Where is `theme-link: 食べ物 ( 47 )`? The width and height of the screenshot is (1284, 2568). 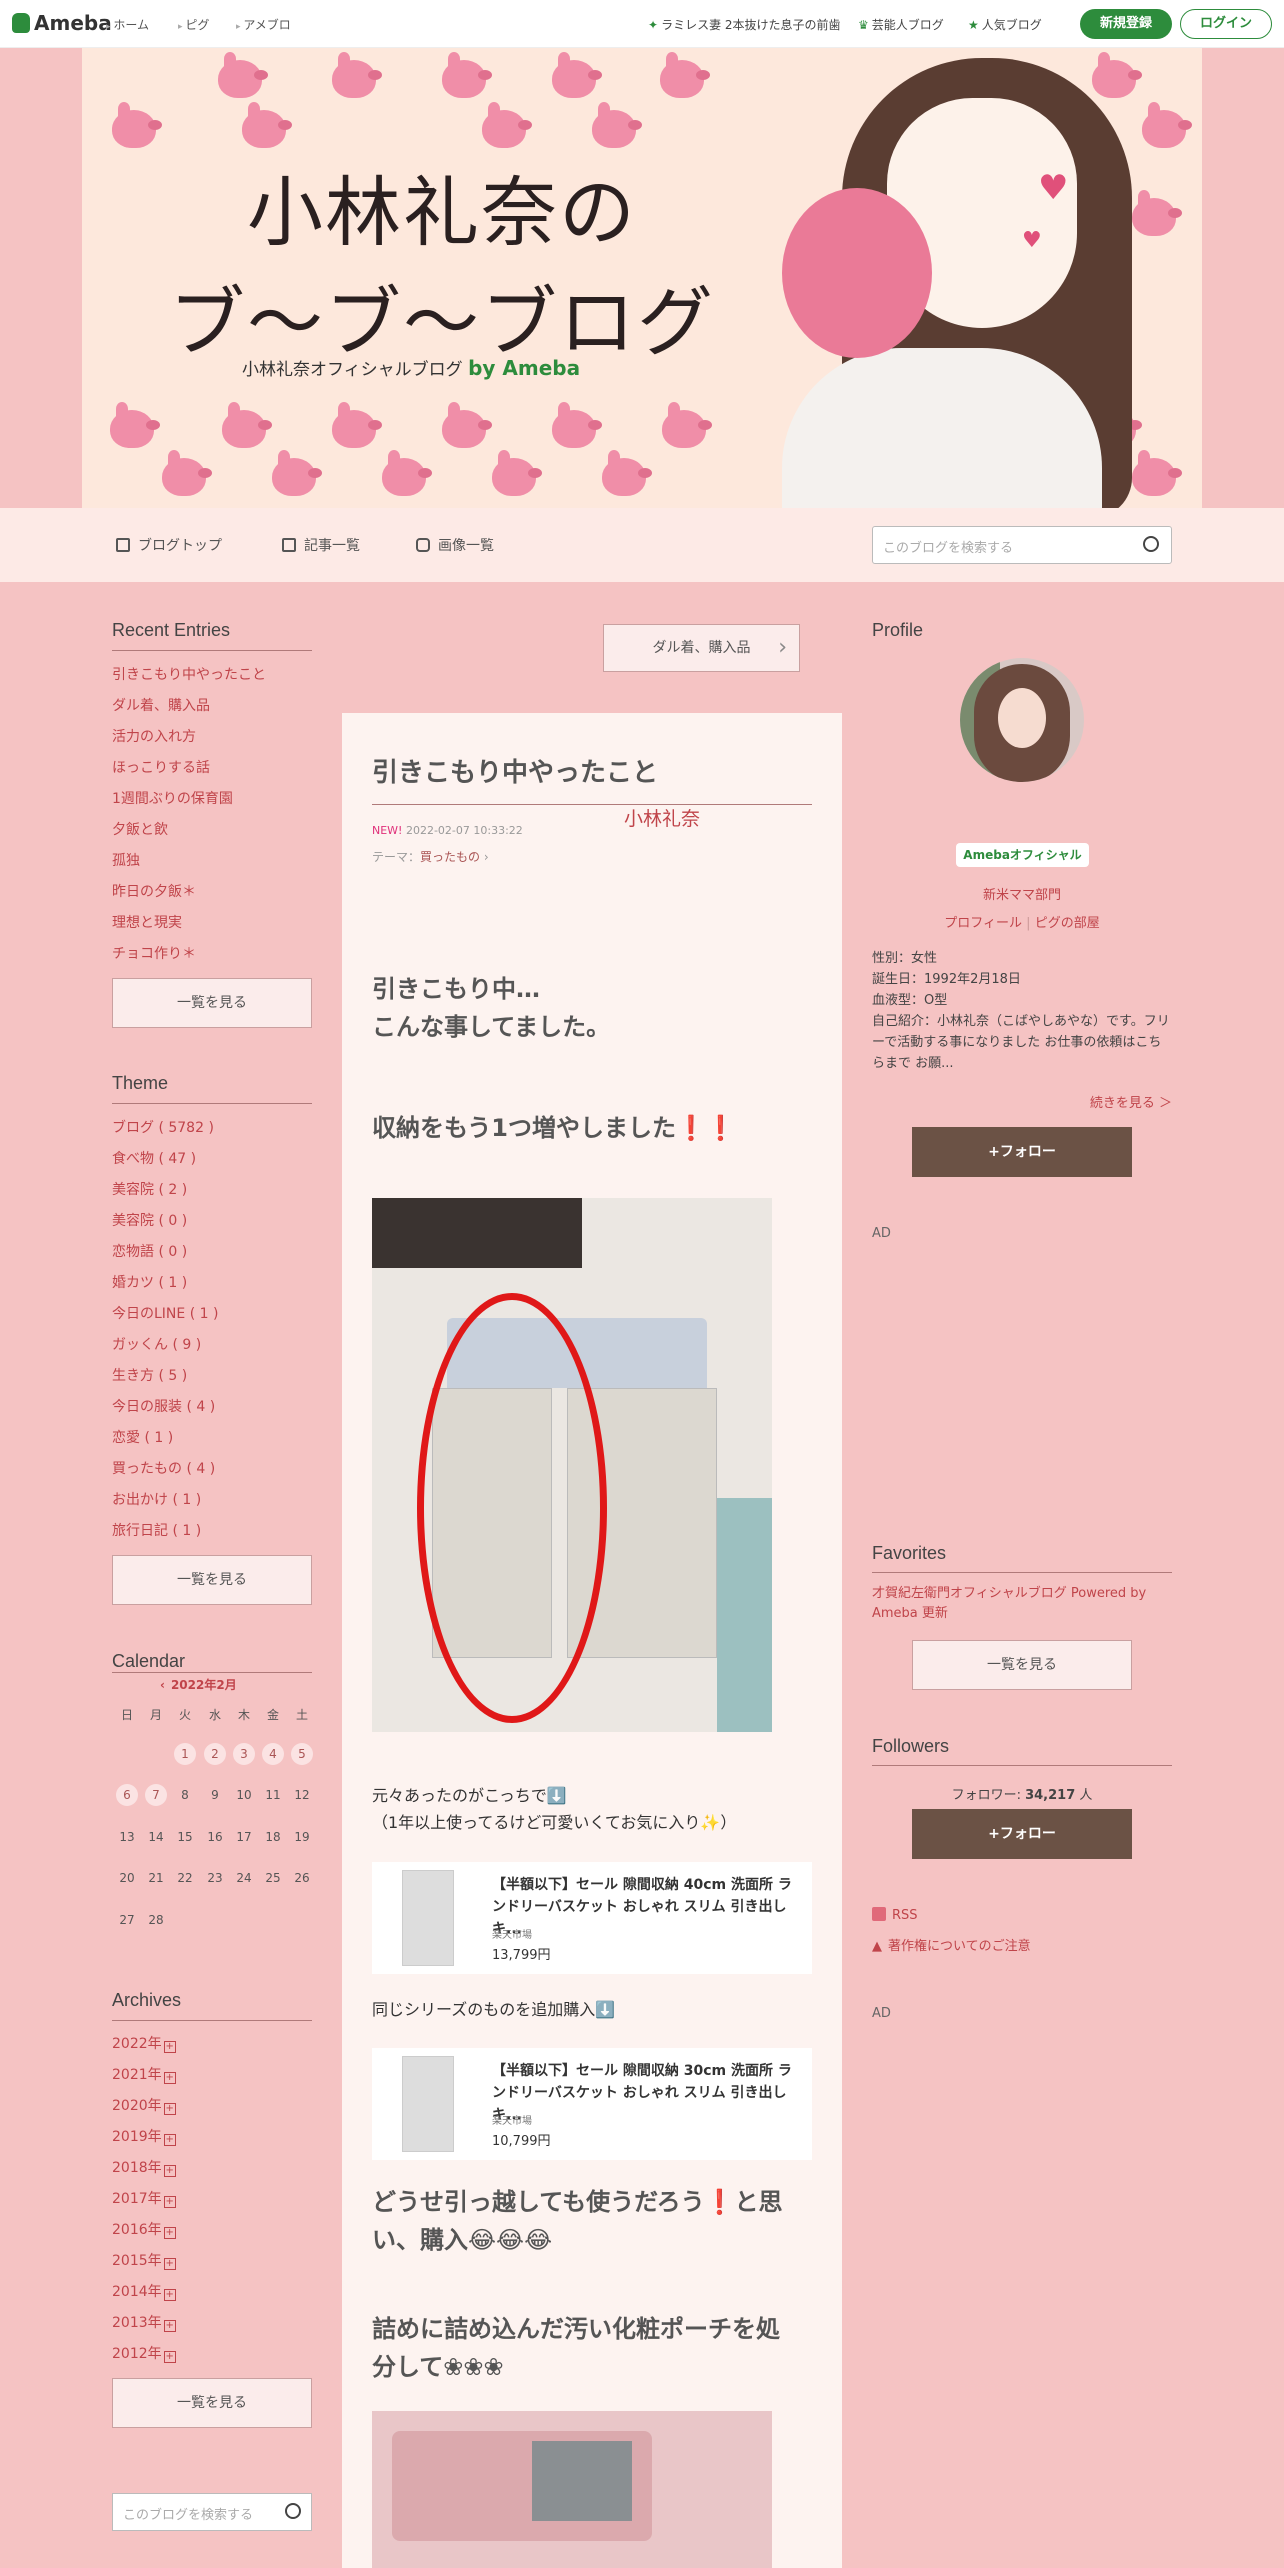 theme-link: 食べ物 ( 47 ) is located at coordinates (154, 1158).